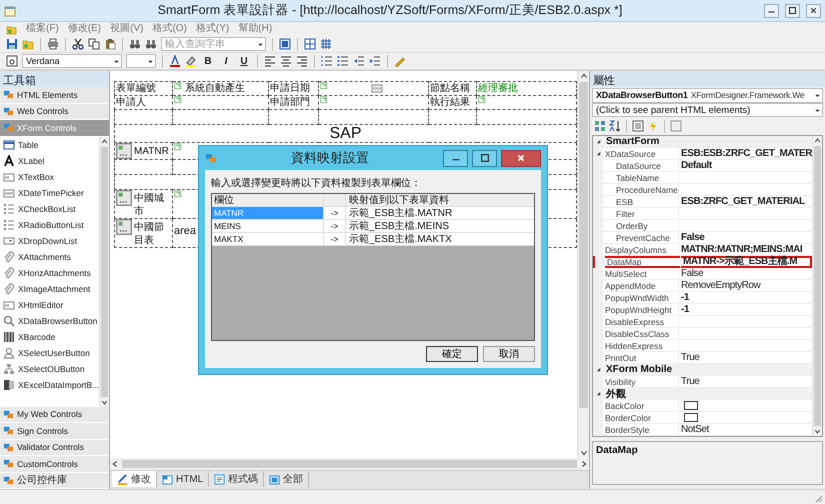  I want to click on toolbox-group: Web Controls, so click(54, 112).